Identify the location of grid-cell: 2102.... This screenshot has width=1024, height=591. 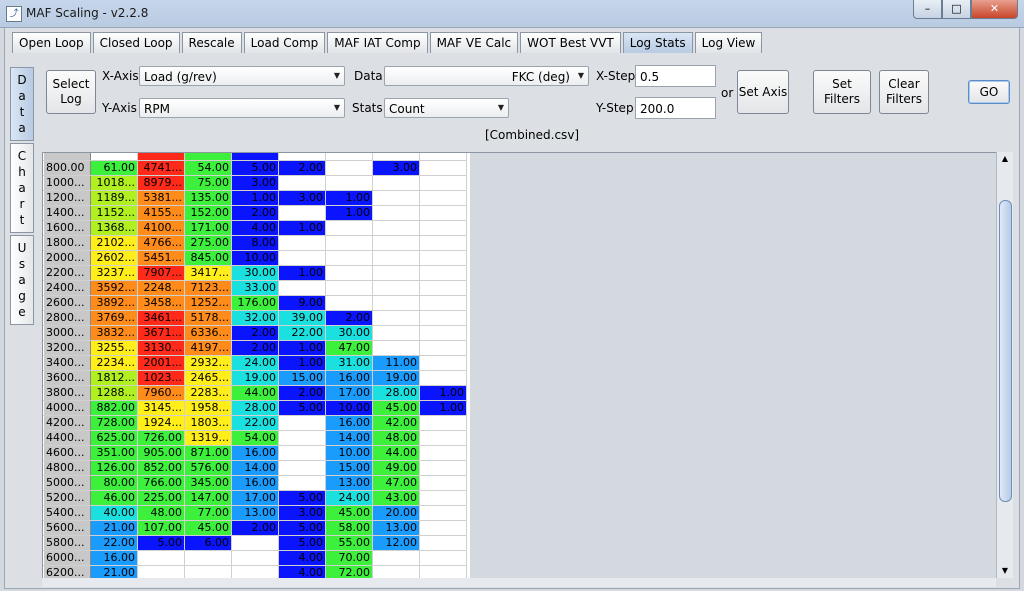
(114, 243).